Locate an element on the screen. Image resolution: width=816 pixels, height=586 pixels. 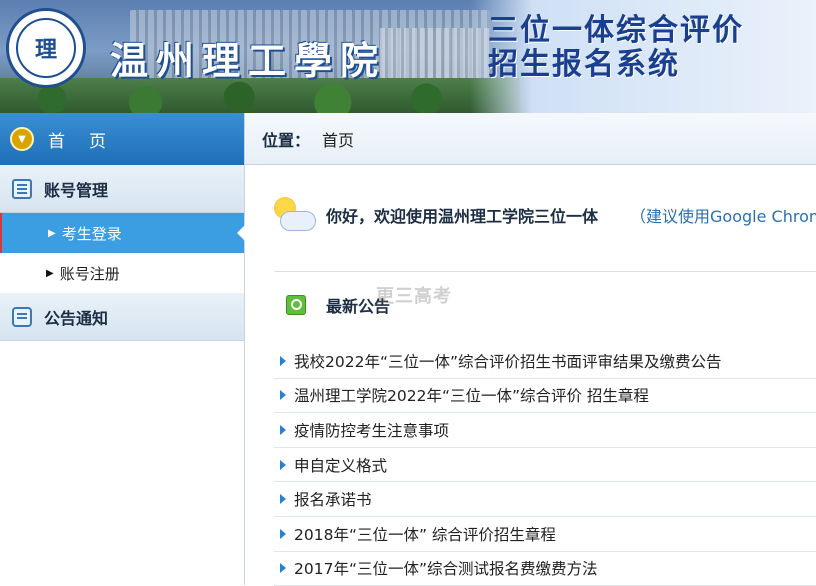
notice-link: 我校2022年“三位一体”综合评价招生书面评审结果及缴费公告 is located at coordinates (508, 361).